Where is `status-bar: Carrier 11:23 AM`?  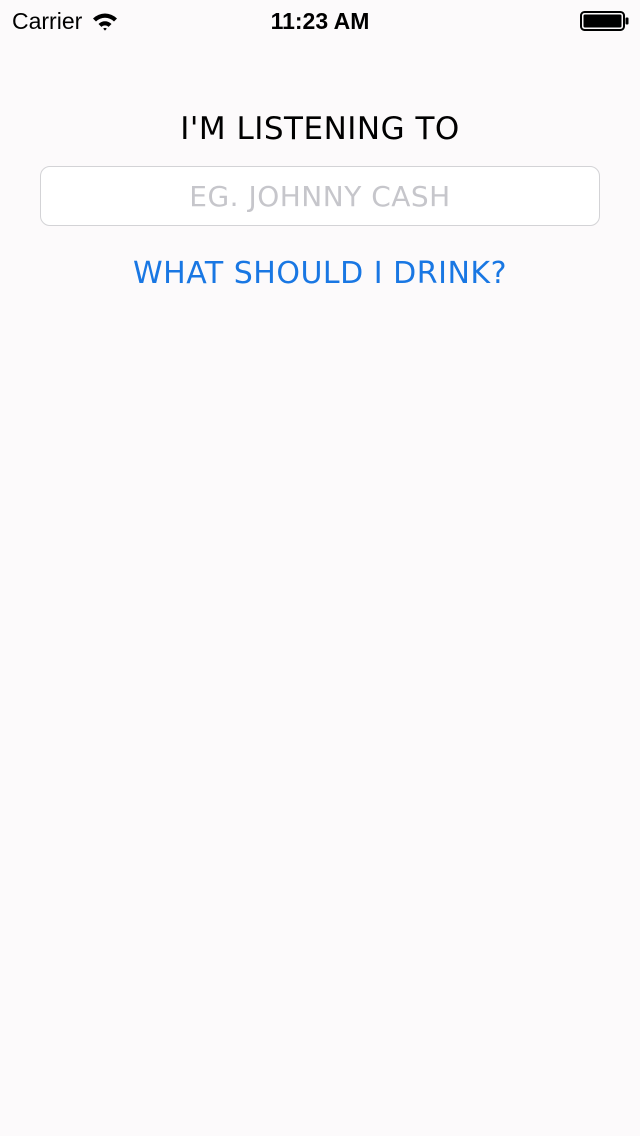 status-bar: Carrier 11:23 AM is located at coordinates (320, 20).